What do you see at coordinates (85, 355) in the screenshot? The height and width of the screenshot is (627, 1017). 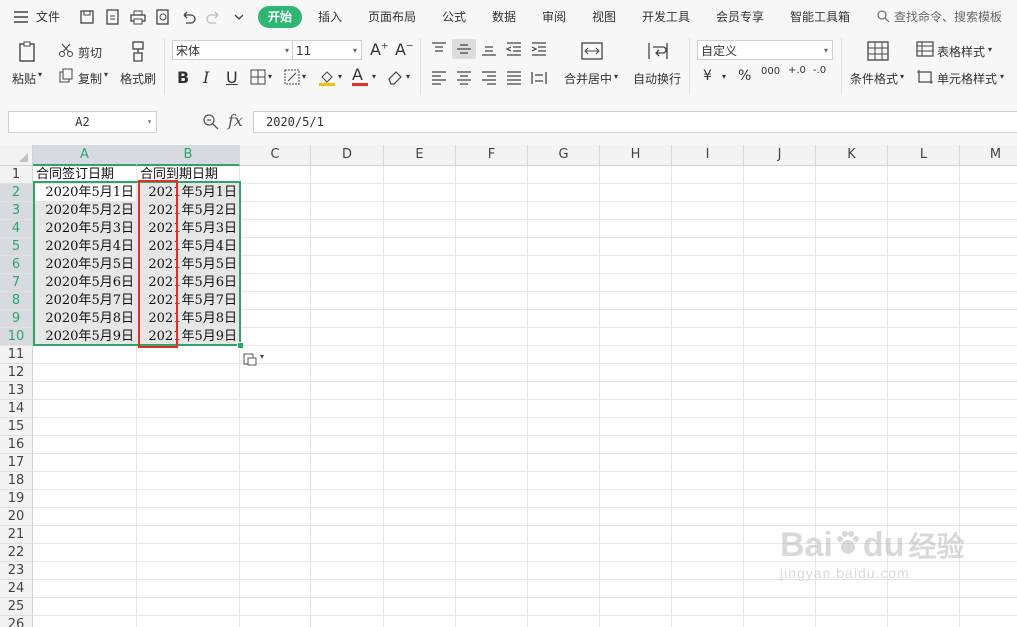 I see `cell-a11` at bounding box center [85, 355].